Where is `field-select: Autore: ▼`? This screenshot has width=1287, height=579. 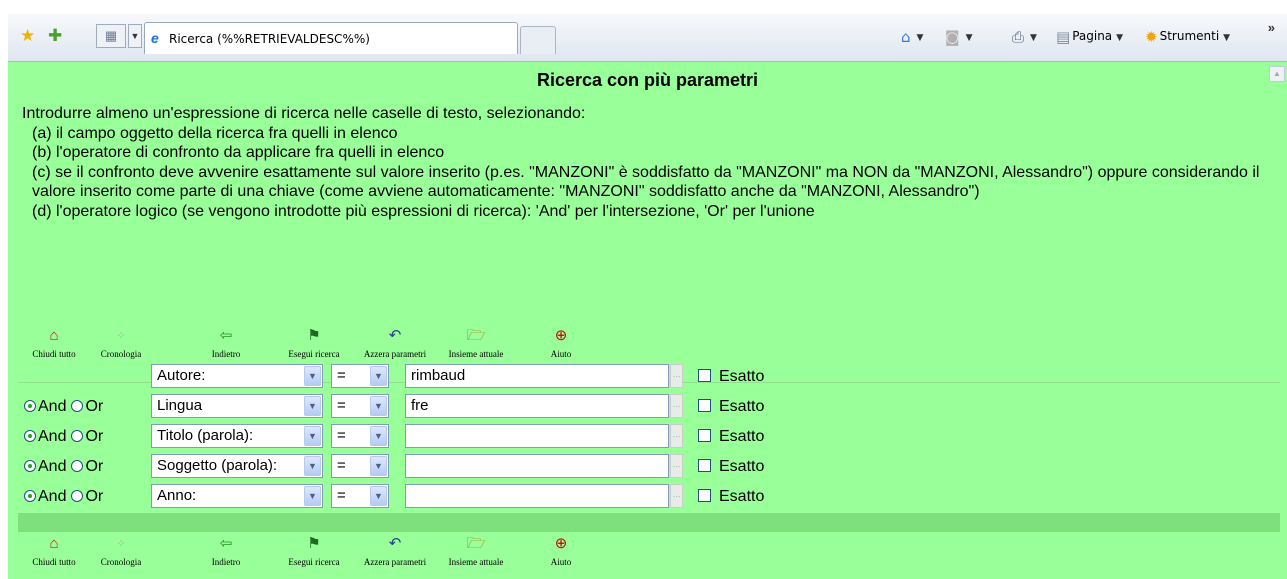 field-select: Autore: ▼ is located at coordinates (237, 376).